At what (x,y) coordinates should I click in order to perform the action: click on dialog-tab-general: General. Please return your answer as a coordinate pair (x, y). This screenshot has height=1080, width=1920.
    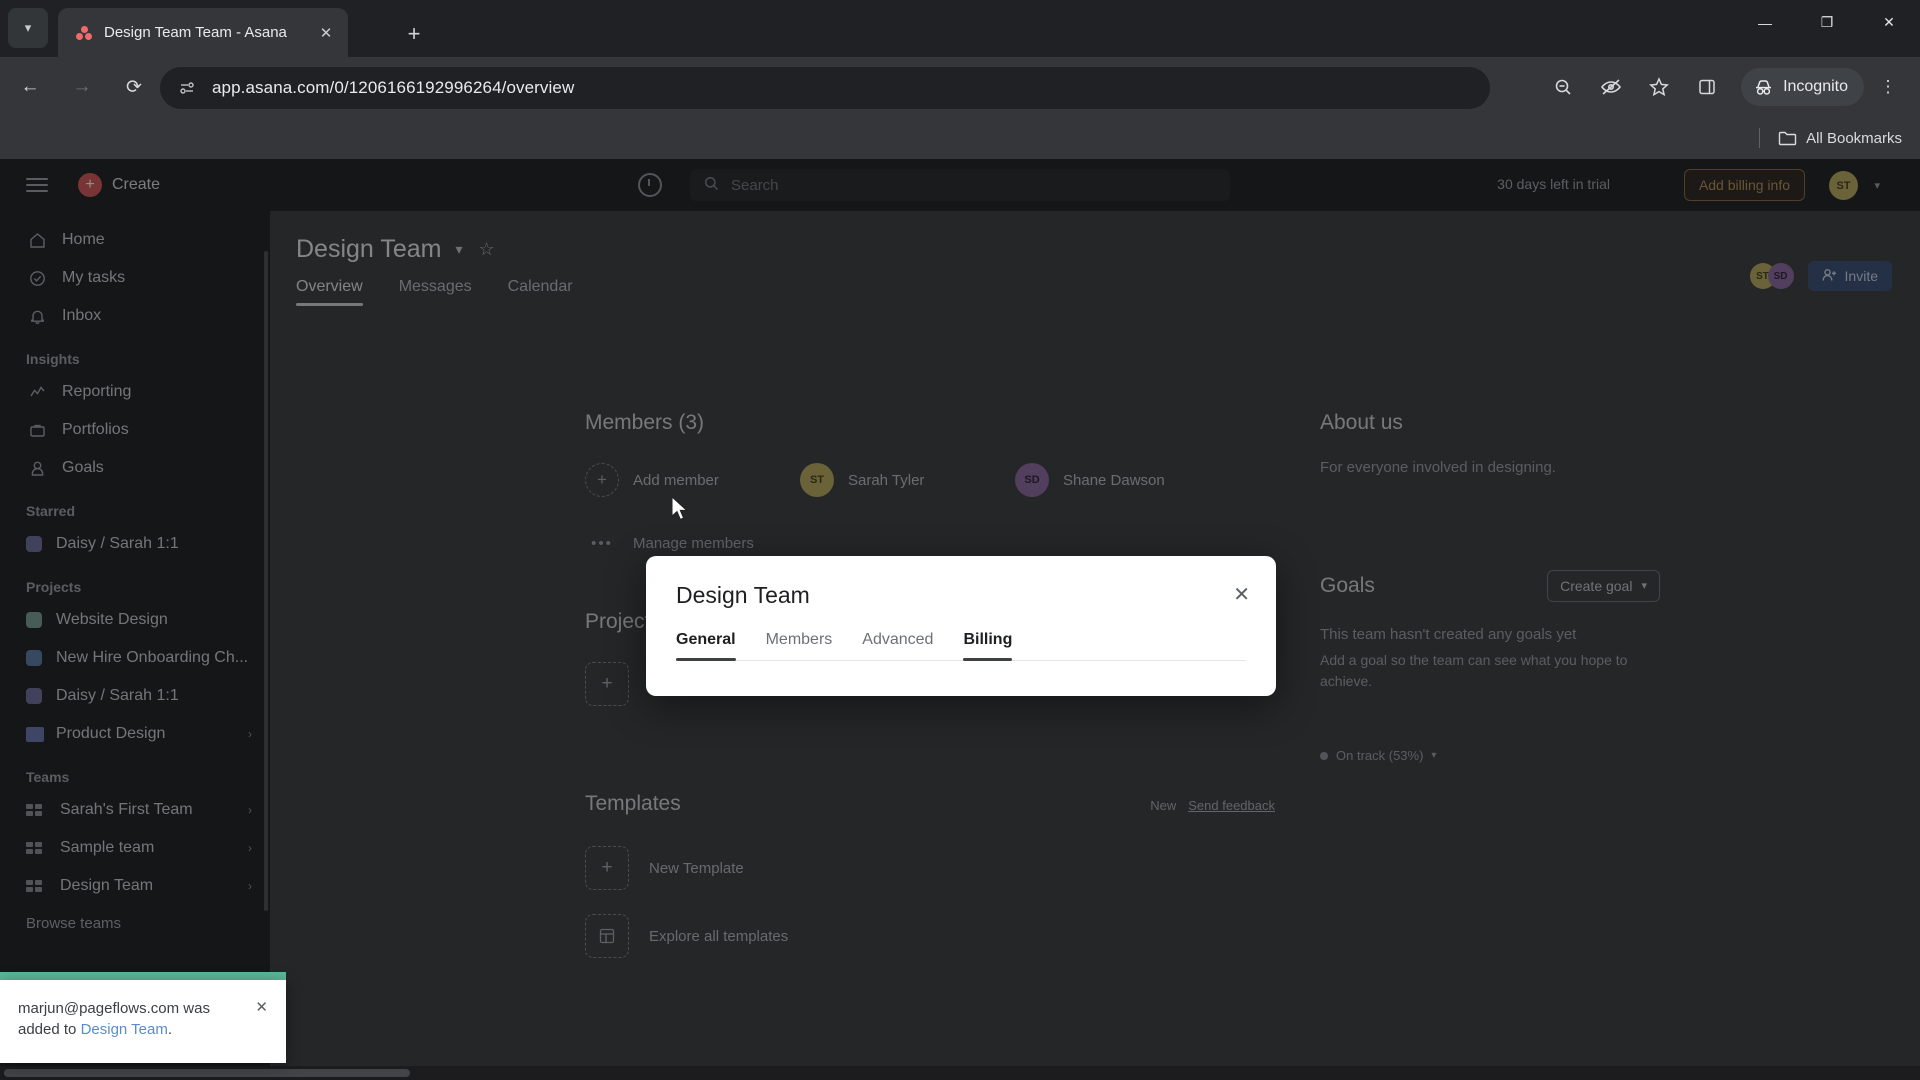
    Looking at the image, I should click on (706, 646).